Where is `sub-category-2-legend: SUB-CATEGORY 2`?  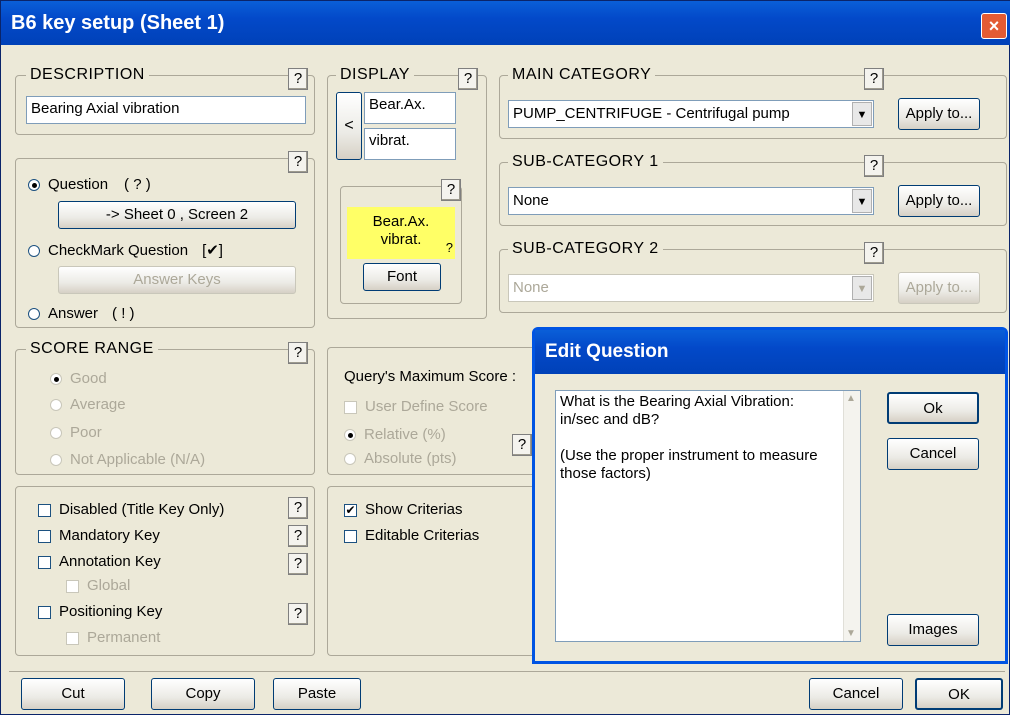
sub-category-2-legend: SUB-CATEGORY 2 is located at coordinates (585, 249).